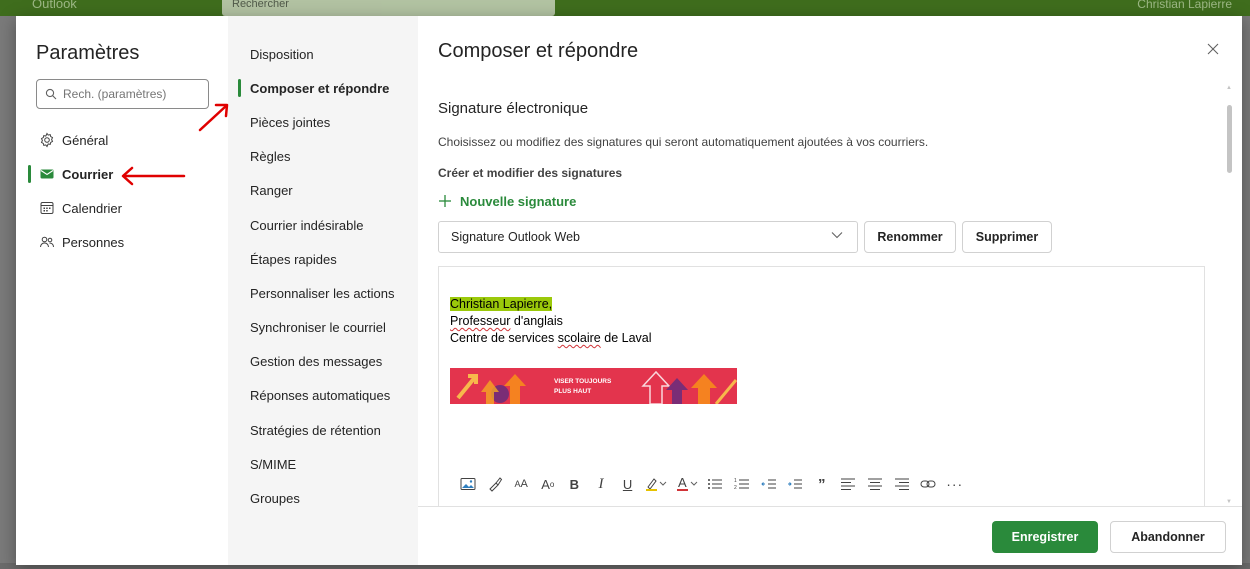 This screenshot has height=569, width=1250. What do you see at coordinates (910, 237) in the screenshot?
I see `rename-button: Renommer` at bounding box center [910, 237].